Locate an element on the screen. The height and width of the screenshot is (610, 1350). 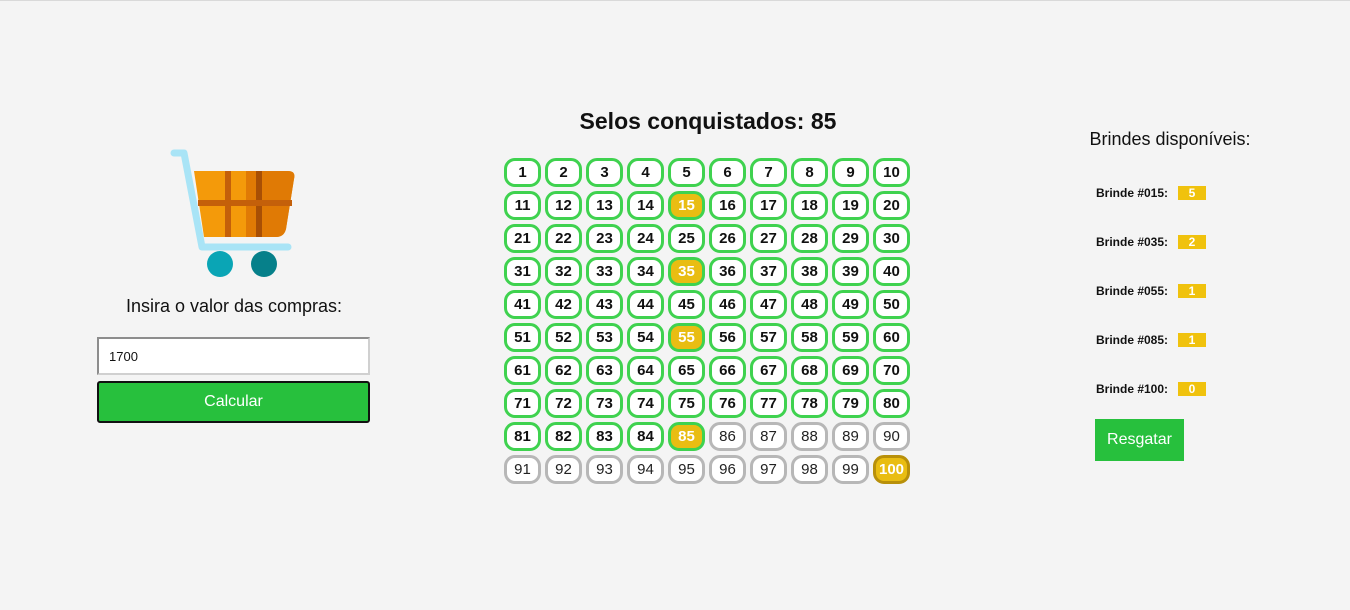
stamp-20: 20 is located at coordinates (891, 205).